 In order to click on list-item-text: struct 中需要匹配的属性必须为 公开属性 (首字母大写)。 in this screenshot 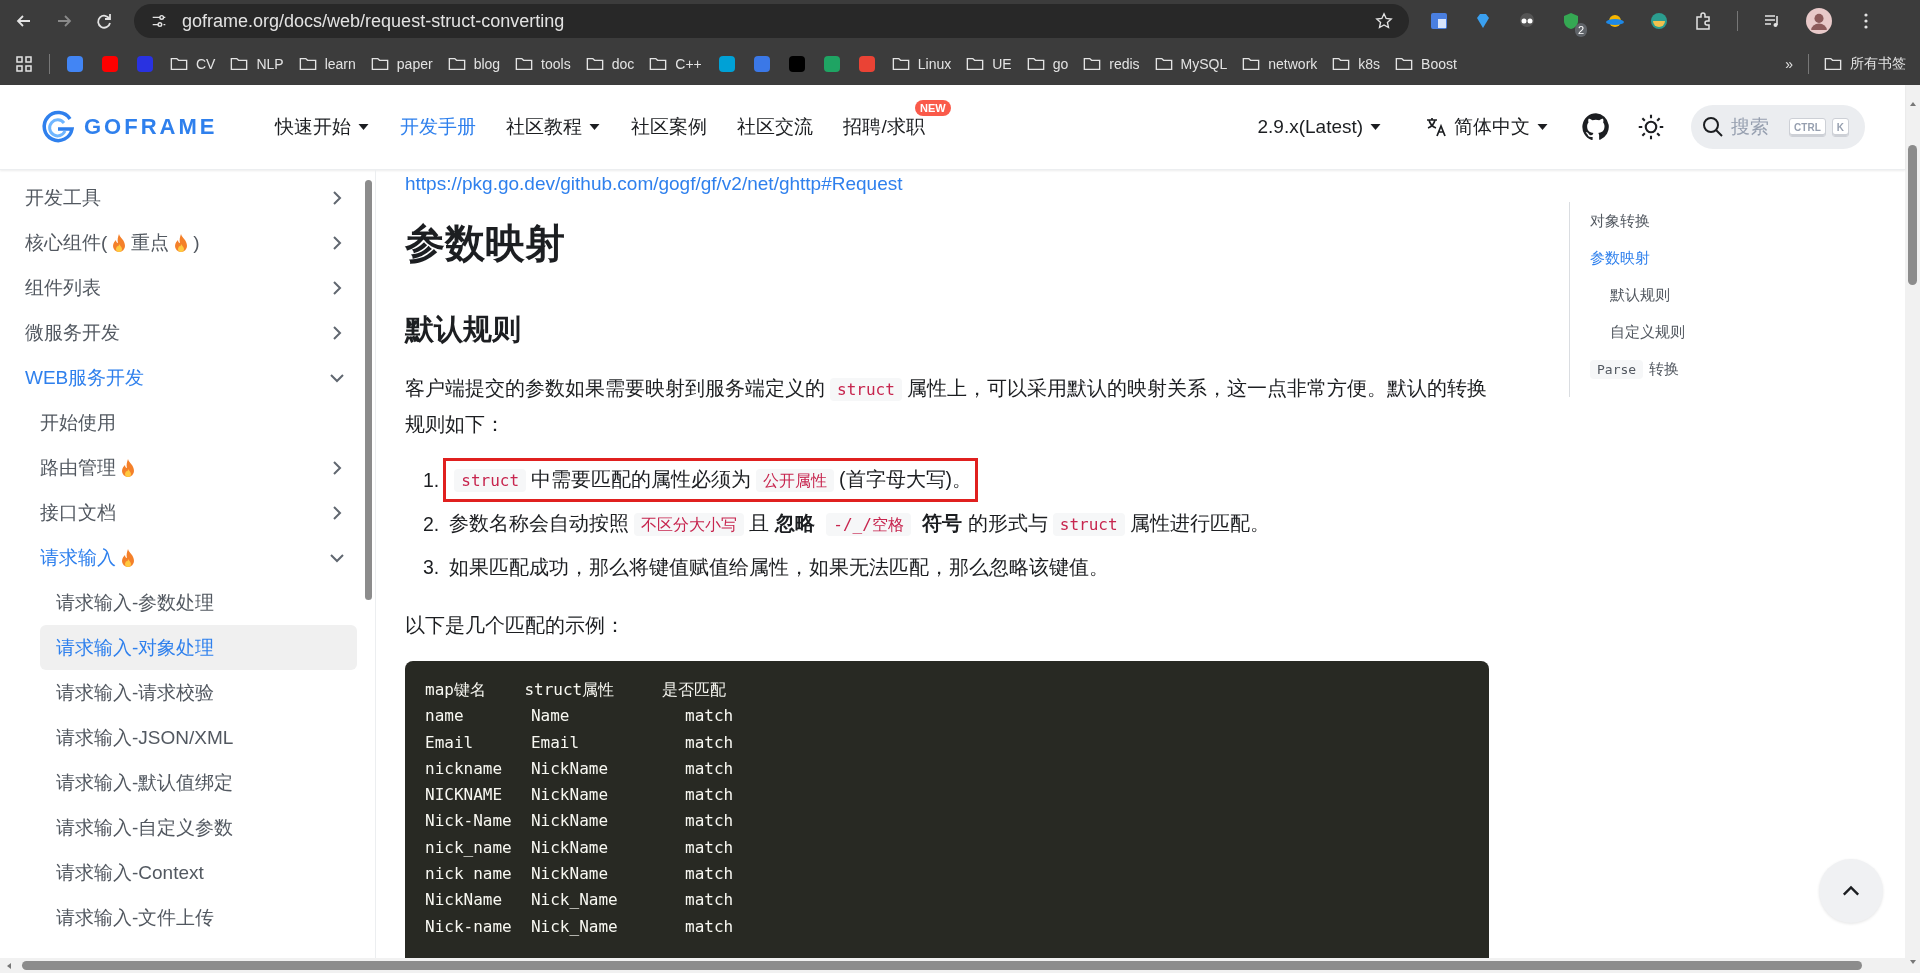, I will do `click(711, 480)`.